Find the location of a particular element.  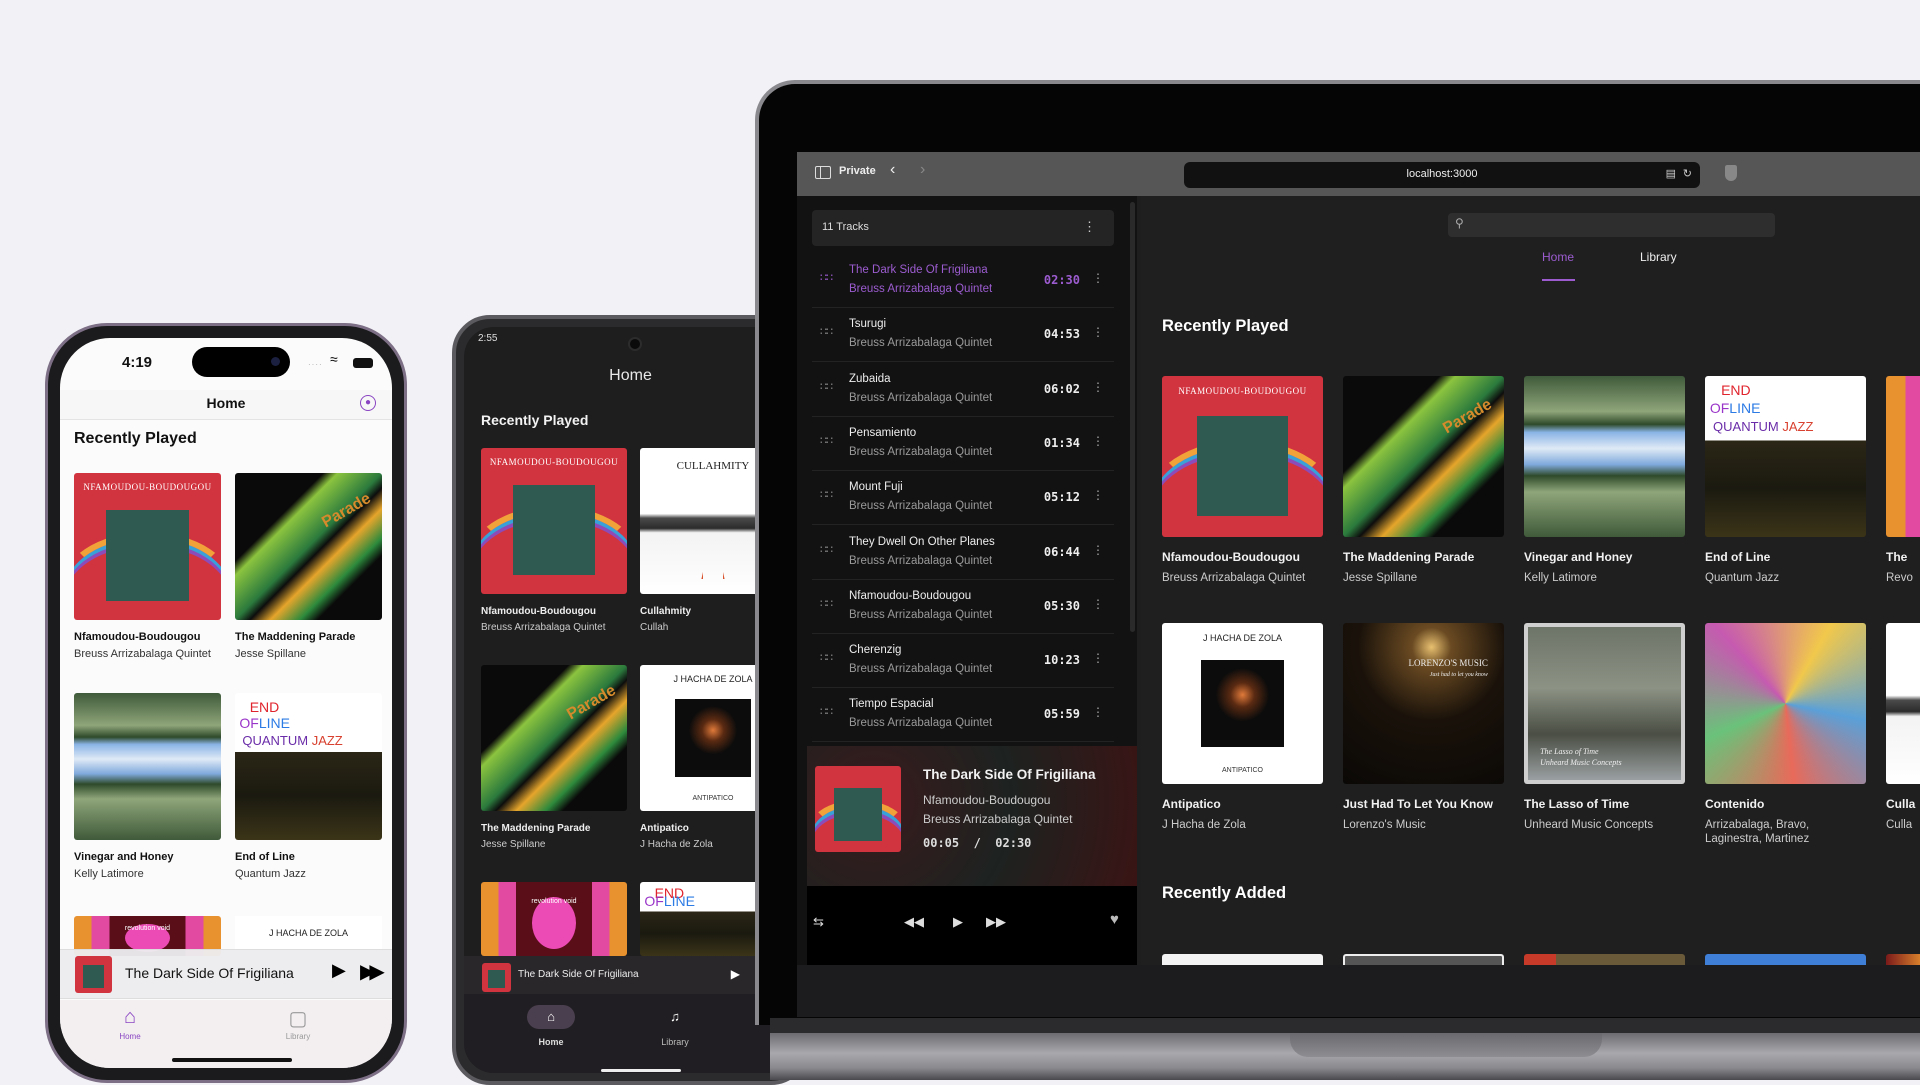

album-artist: Quantum Jazz is located at coordinates (1742, 578).